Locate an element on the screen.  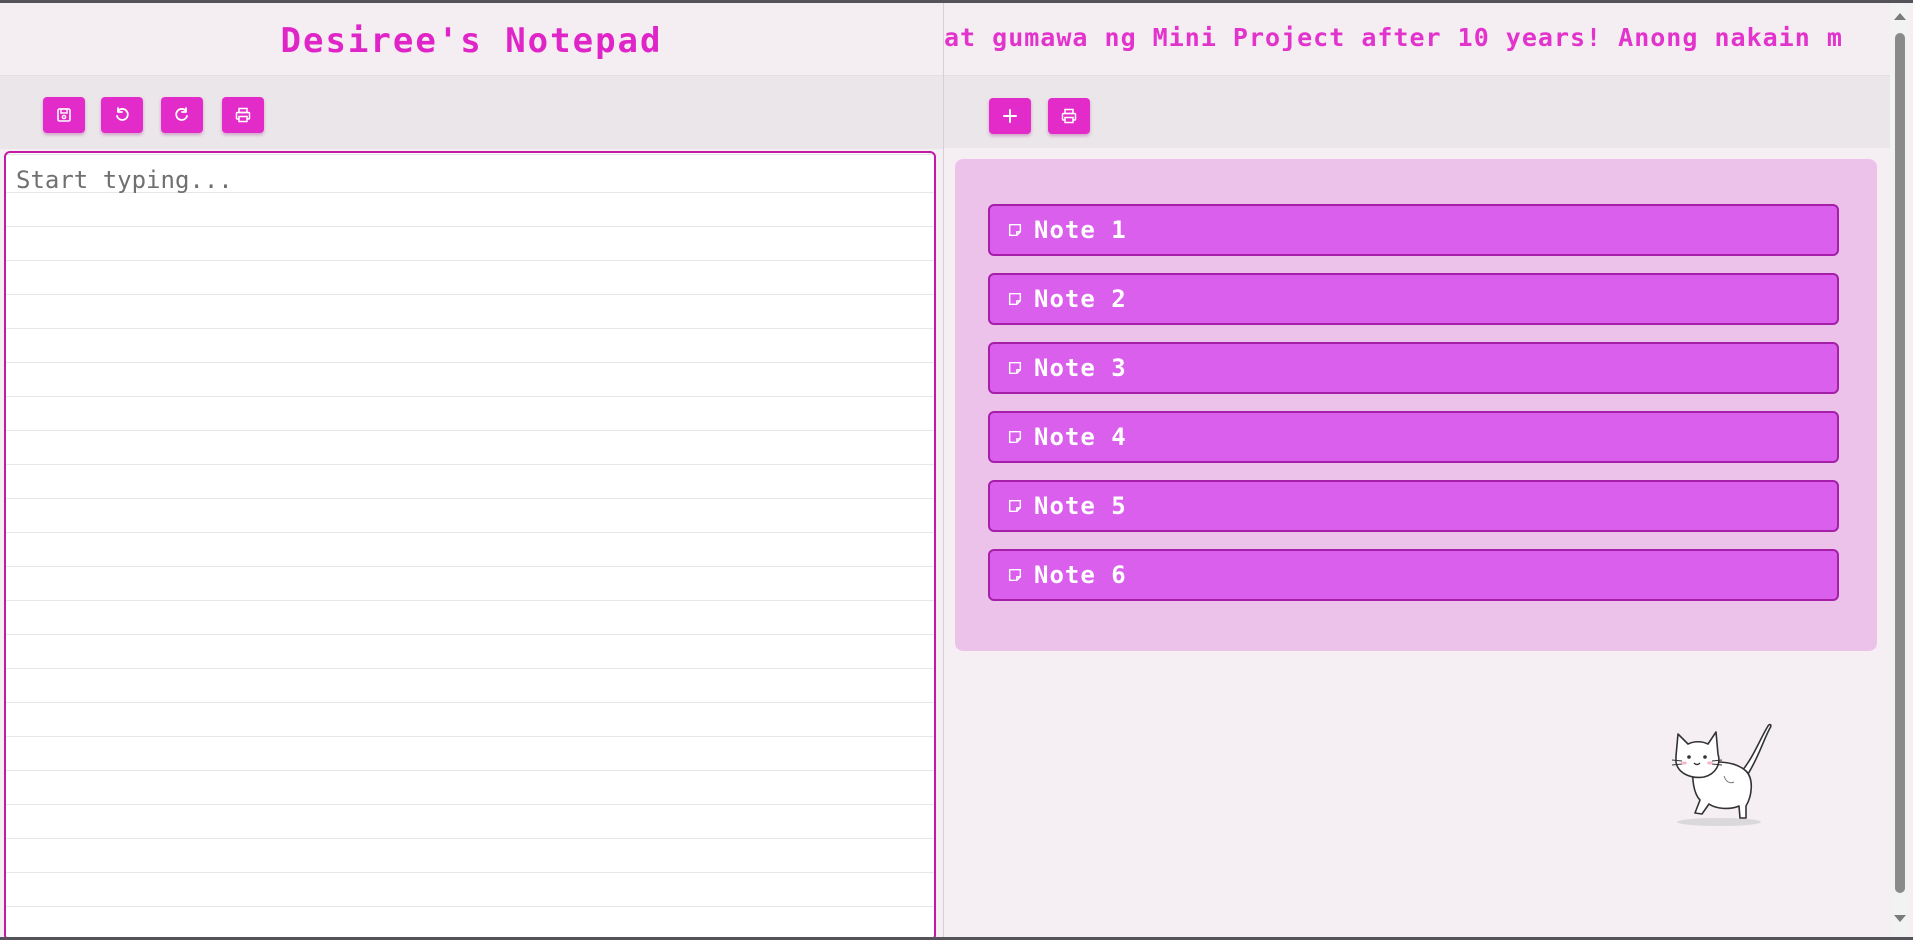
scroll-down-arrow is located at coordinates (1900, 918).